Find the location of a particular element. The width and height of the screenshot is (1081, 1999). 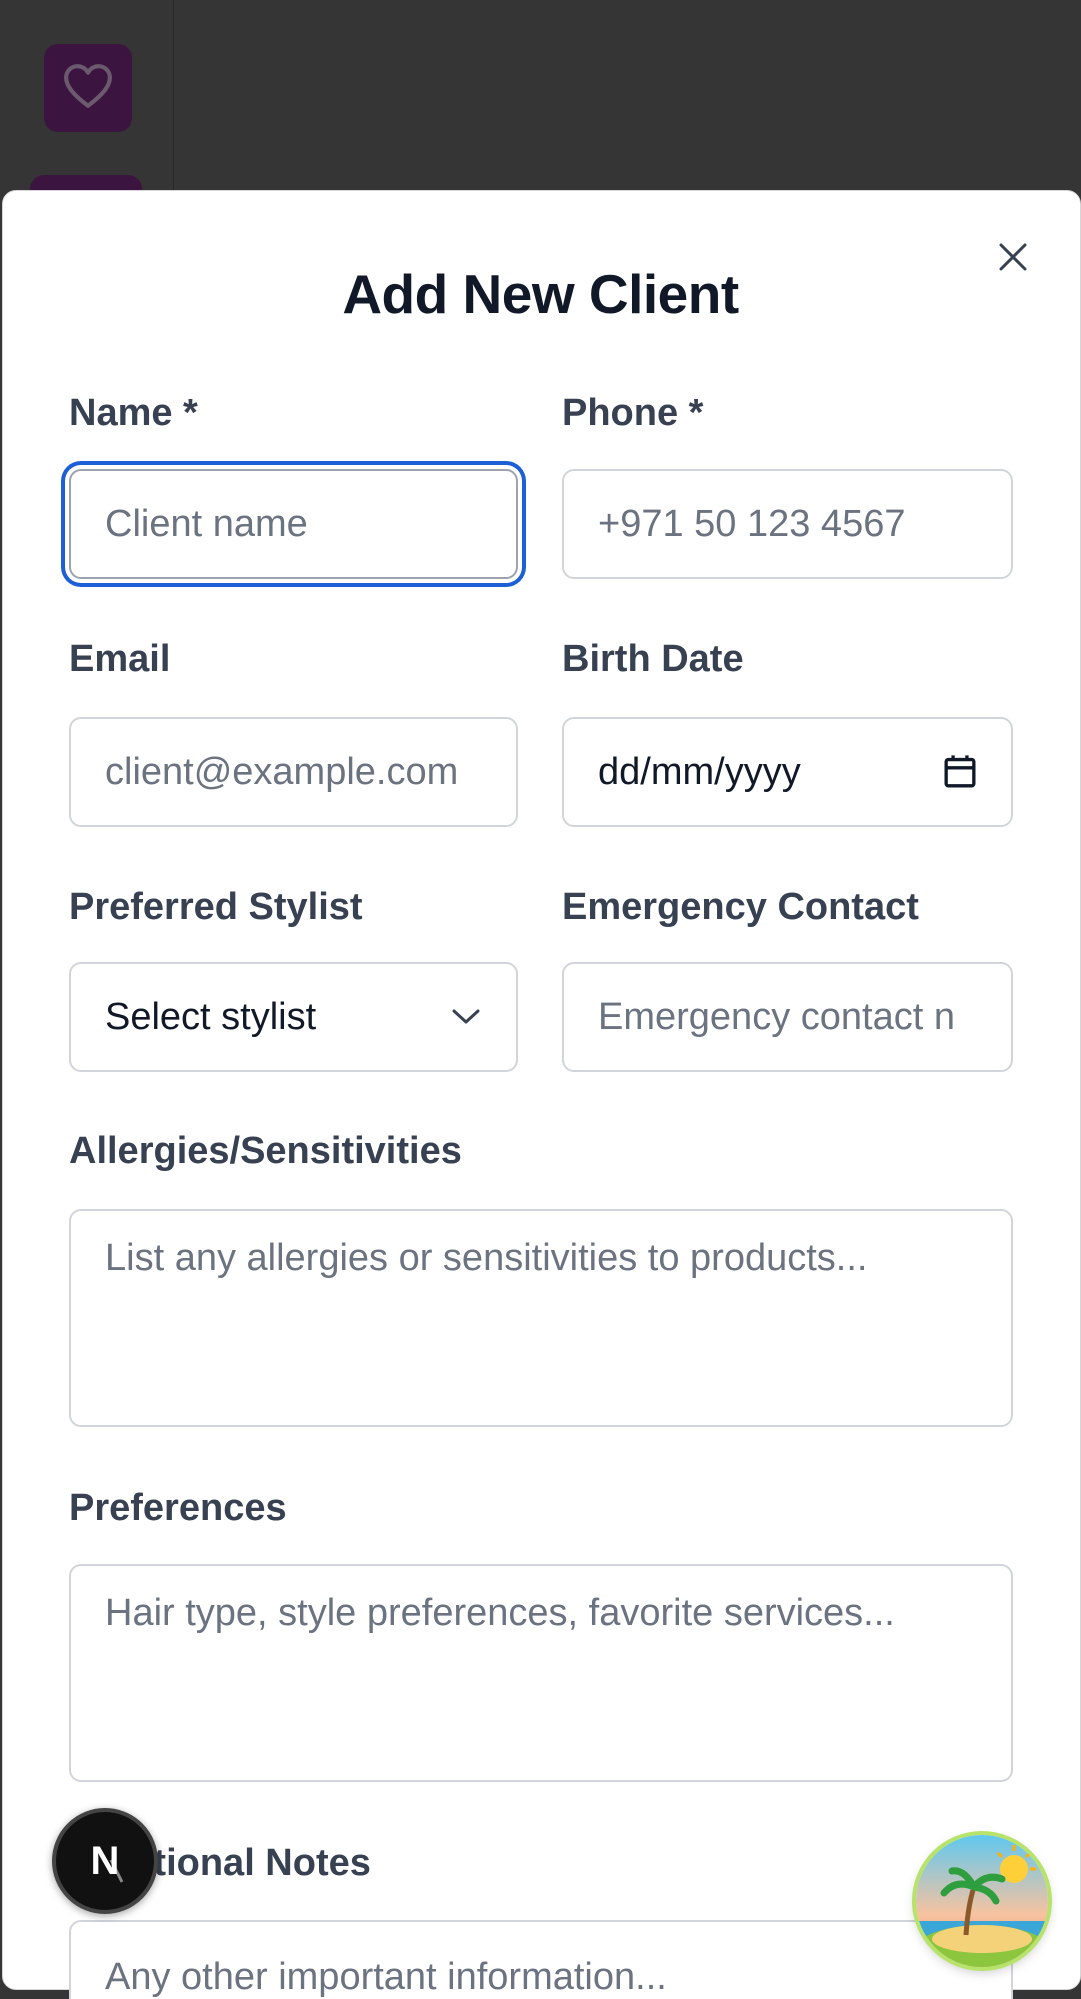

email-placeholder: client@example.com is located at coordinates (282, 771).